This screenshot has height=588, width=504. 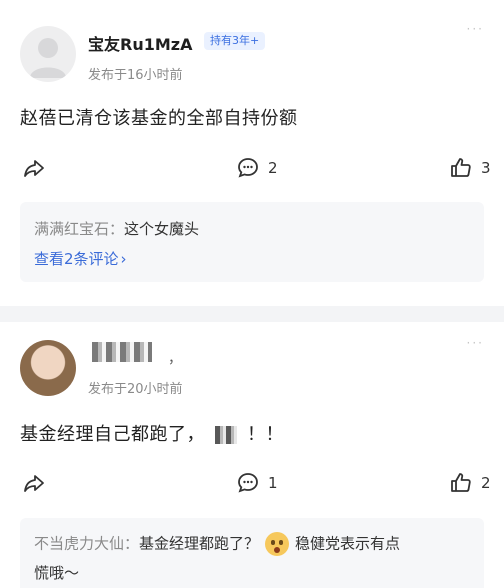 I want to click on chevron-right-icon: ›, so click(x=123, y=259).